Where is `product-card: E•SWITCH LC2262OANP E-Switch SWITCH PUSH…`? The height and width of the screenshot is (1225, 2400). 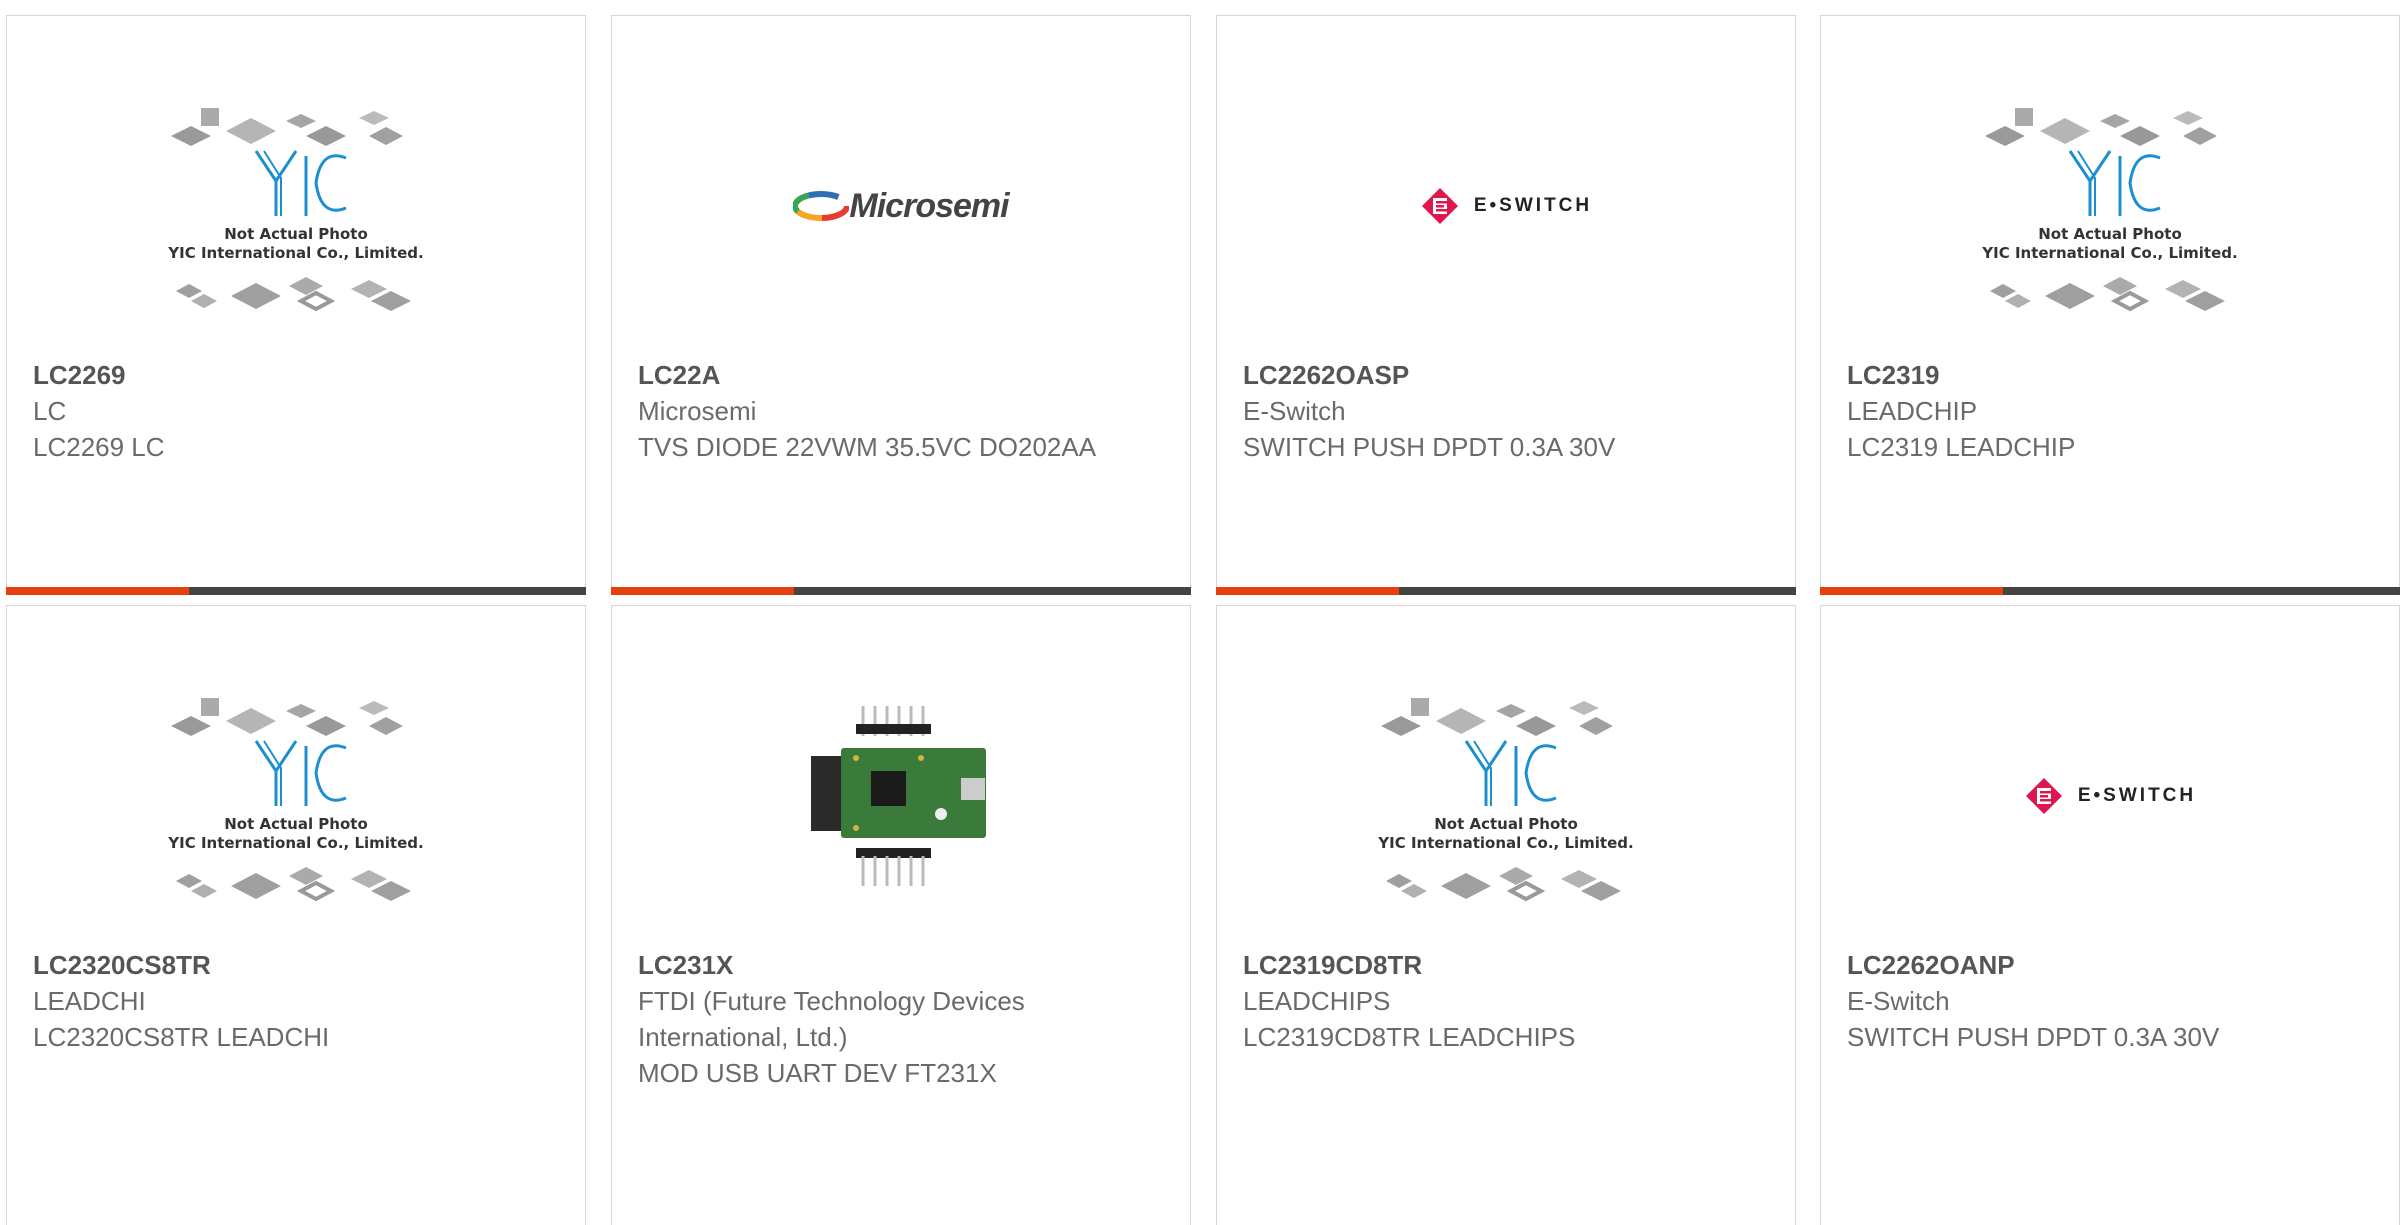
product-card: E•SWITCH LC2262OANP E-Switch SWITCH PUSH… is located at coordinates (2110, 915).